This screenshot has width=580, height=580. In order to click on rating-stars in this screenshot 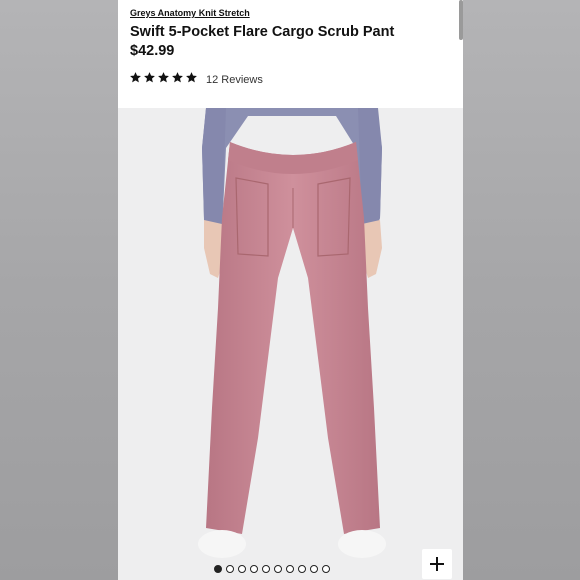, I will do `click(163, 77)`.